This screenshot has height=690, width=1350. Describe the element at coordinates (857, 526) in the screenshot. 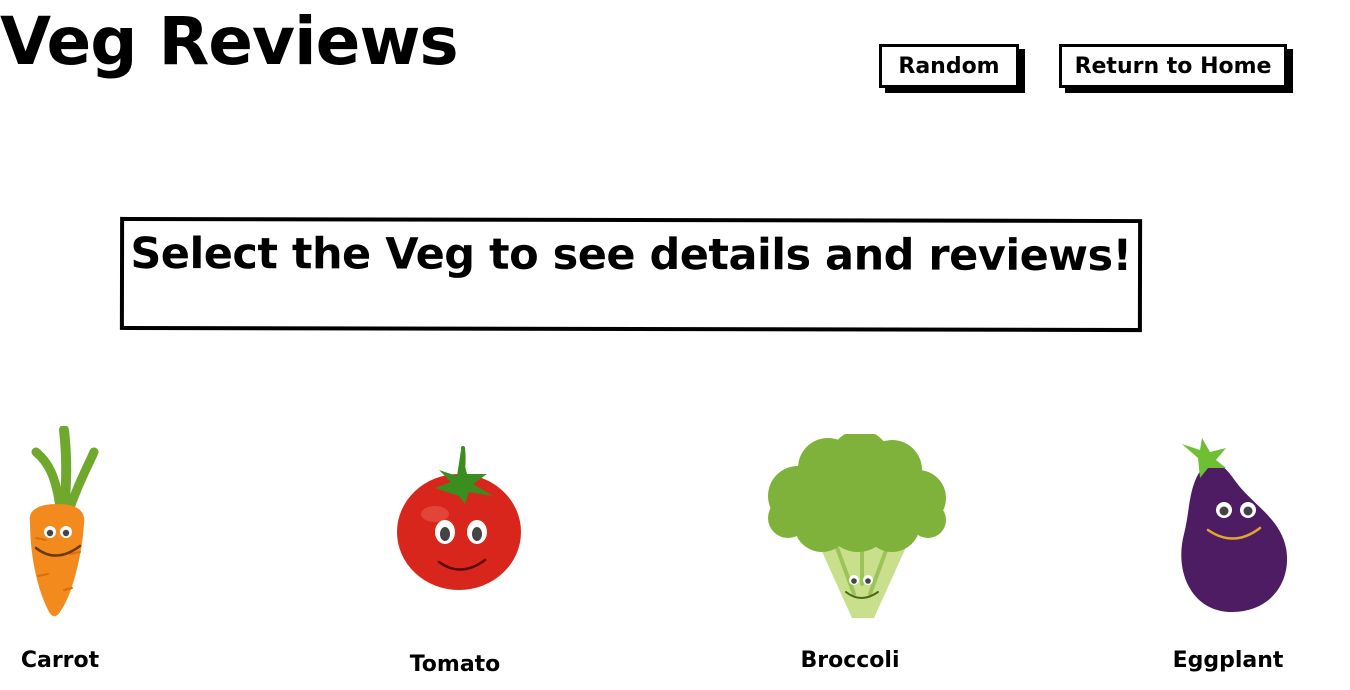

I see `broccoli-icon` at that location.